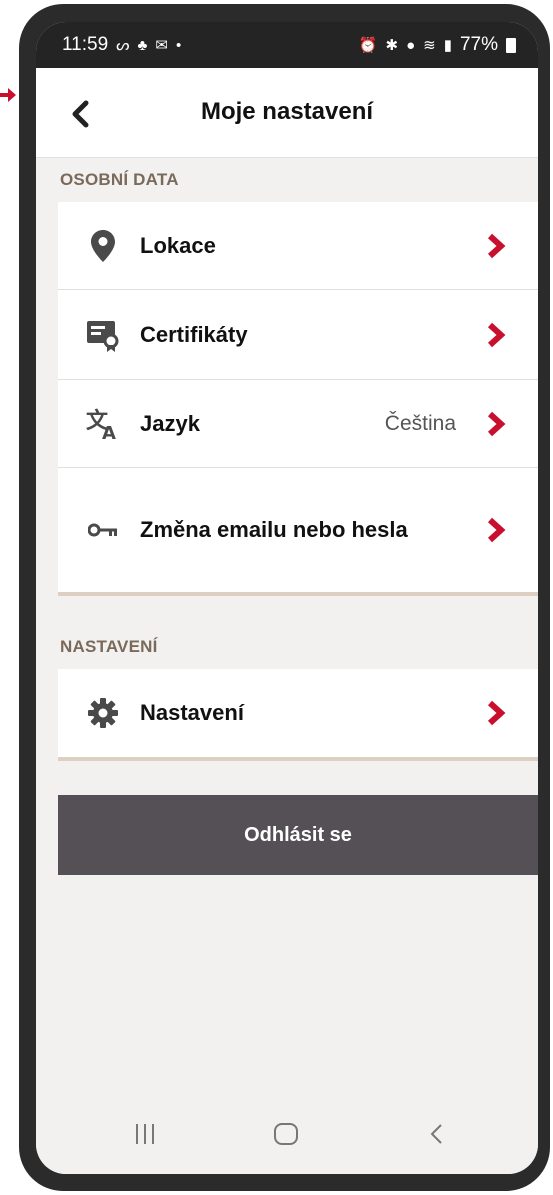 The image size is (553, 1195). I want to click on system-navigation-bar, so click(287, 1138).